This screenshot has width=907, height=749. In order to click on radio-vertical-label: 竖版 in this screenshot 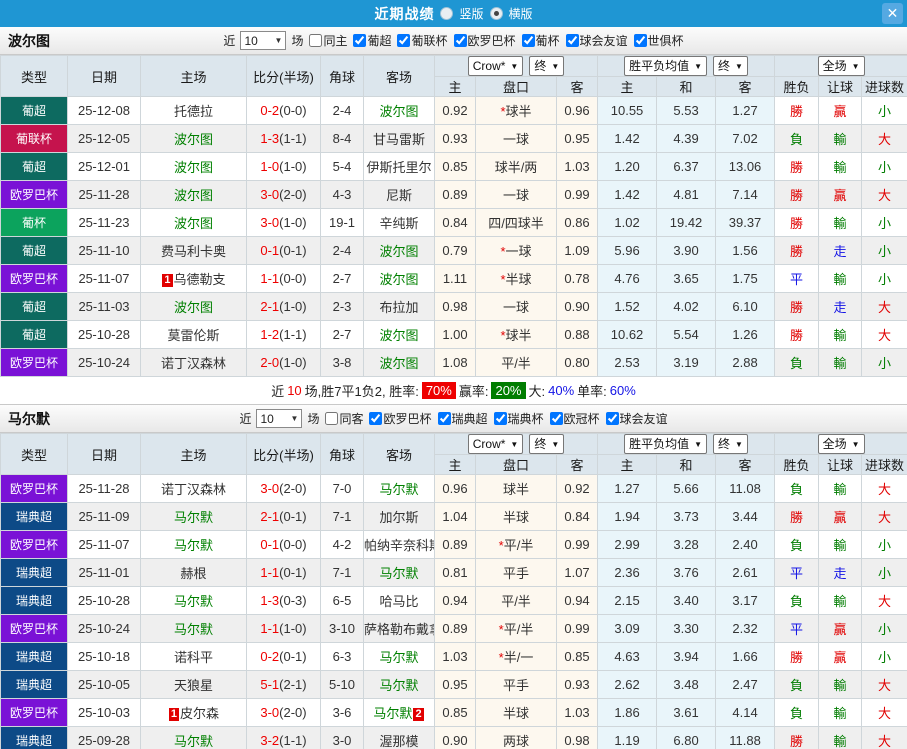, I will do `click(471, 14)`.